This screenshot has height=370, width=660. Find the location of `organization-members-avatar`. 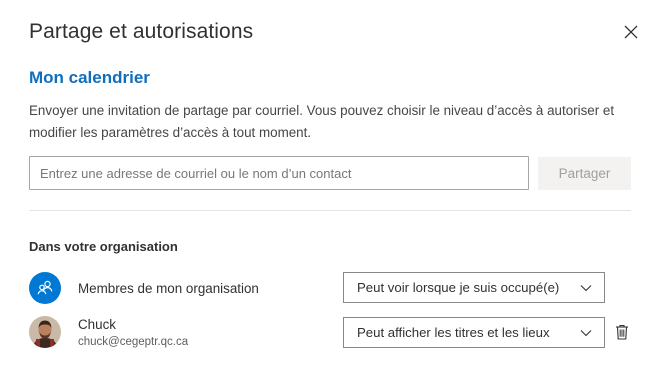

organization-members-avatar is located at coordinates (45, 288).